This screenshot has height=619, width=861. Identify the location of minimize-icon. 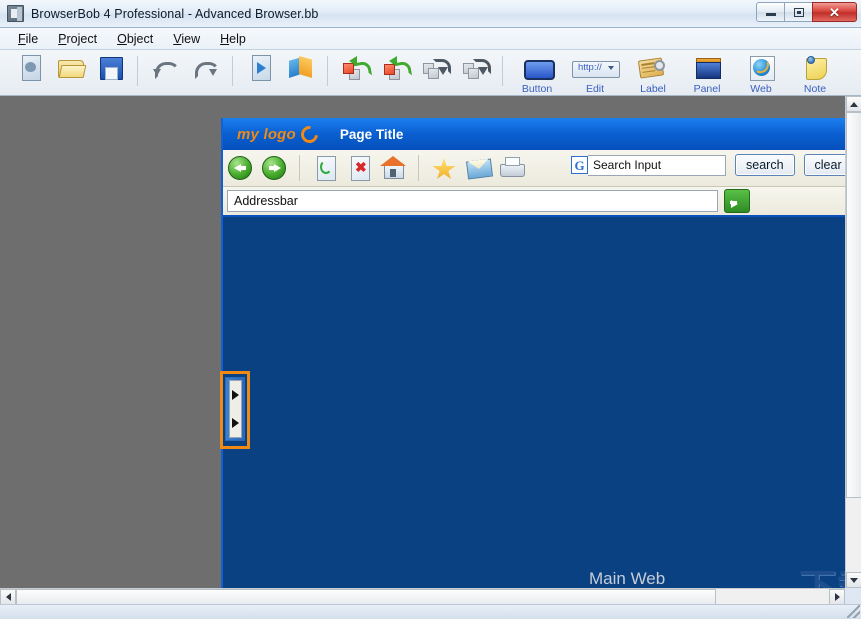
(770, 14).